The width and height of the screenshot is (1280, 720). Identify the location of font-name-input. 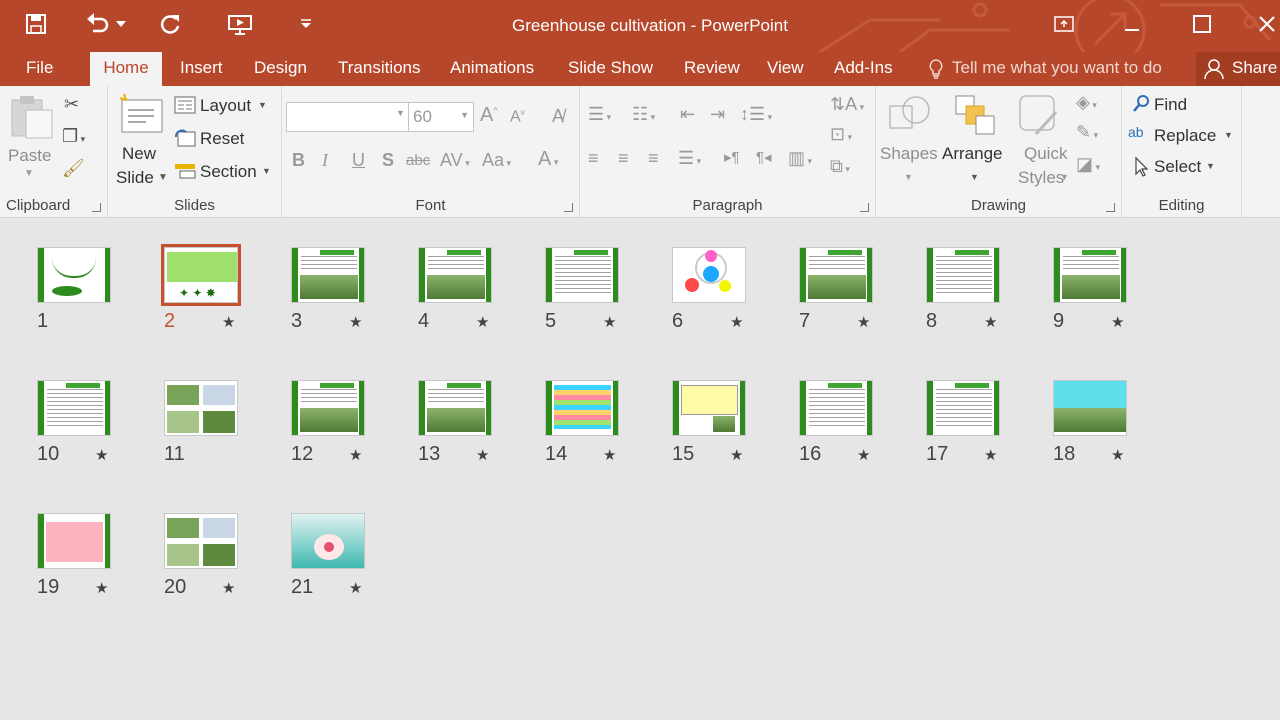
(349, 117).